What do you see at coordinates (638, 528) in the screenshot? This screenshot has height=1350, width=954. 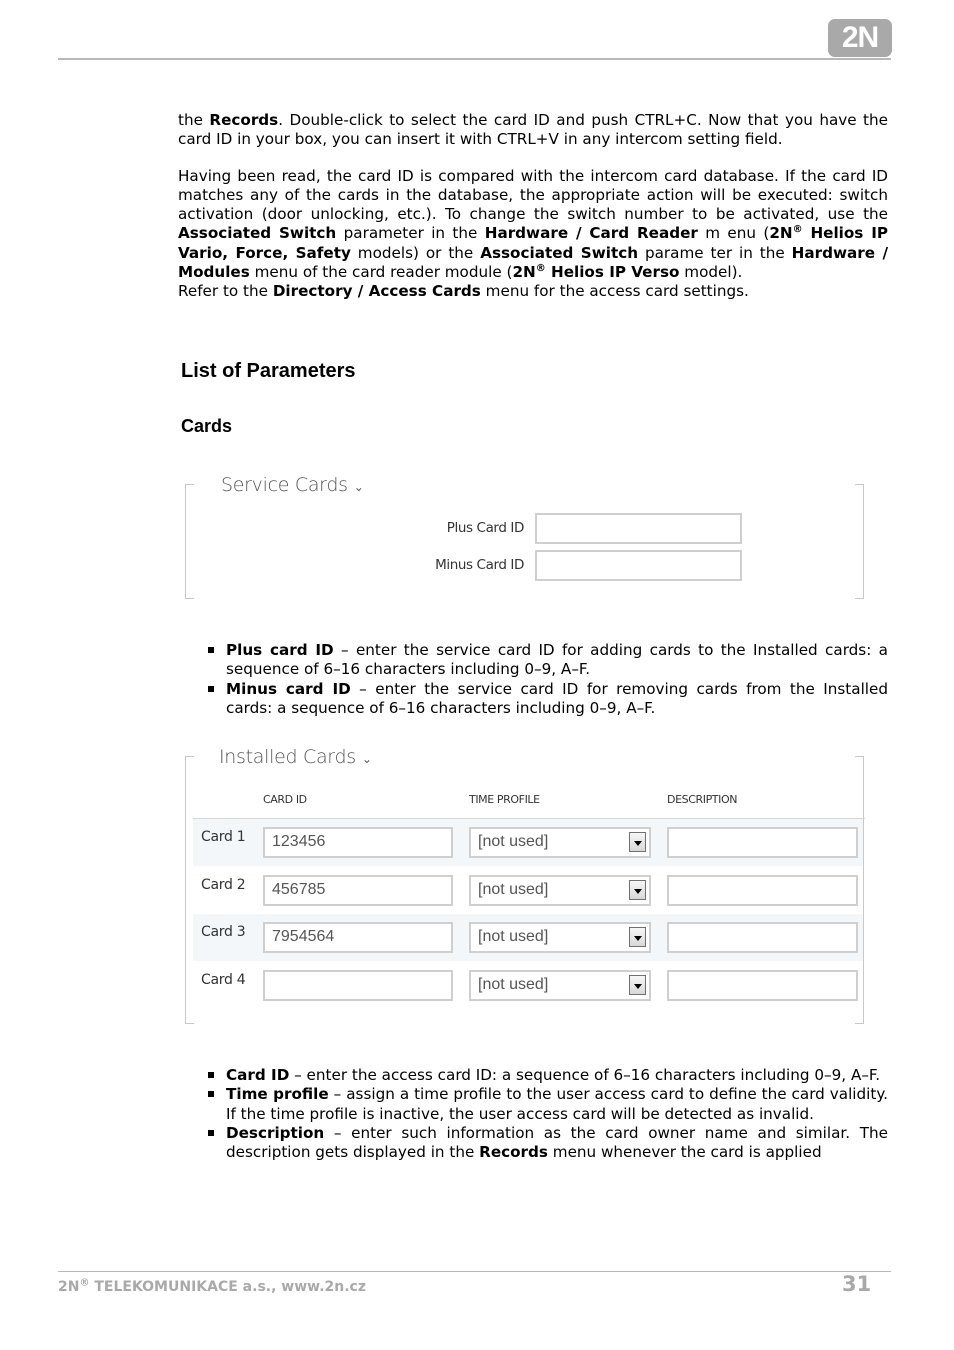 I see `plus-card-id-input` at bounding box center [638, 528].